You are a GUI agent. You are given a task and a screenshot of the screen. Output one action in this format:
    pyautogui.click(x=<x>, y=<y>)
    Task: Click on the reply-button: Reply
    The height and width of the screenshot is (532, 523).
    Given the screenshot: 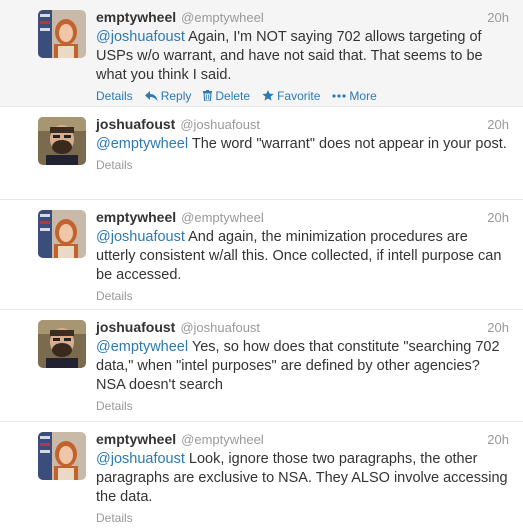 What is the action you would take?
    pyautogui.click(x=168, y=95)
    